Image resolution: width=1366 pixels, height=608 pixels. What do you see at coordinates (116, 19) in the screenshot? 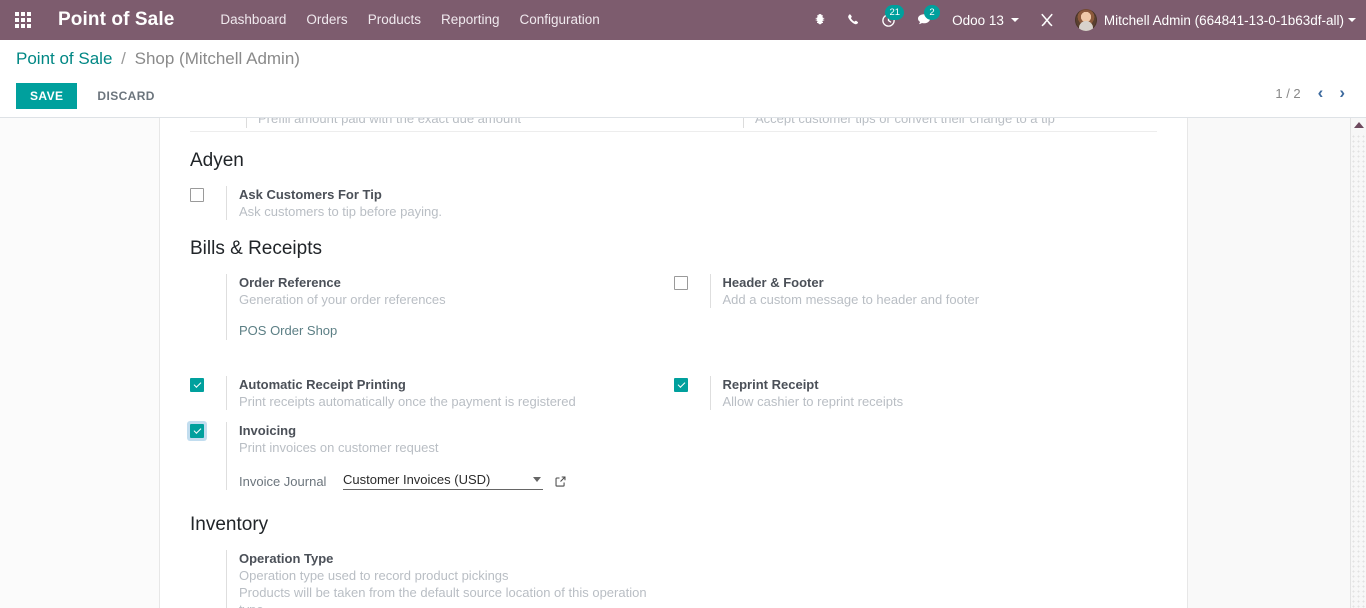
I see `app-brand-title: Point of Sale` at bounding box center [116, 19].